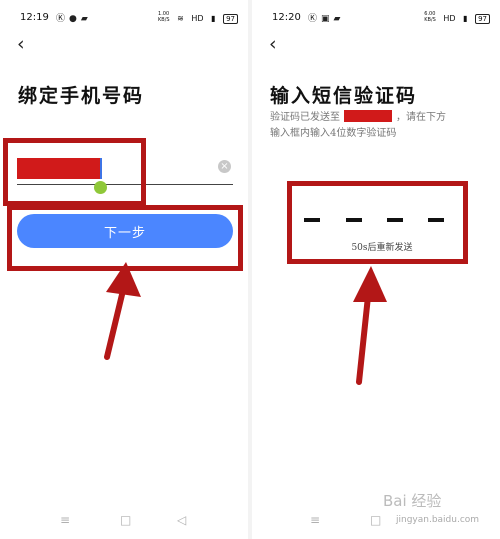  What do you see at coordinates (438, 520) in the screenshot?
I see `watermark-url: jingyan.baidu.com` at bounding box center [438, 520].